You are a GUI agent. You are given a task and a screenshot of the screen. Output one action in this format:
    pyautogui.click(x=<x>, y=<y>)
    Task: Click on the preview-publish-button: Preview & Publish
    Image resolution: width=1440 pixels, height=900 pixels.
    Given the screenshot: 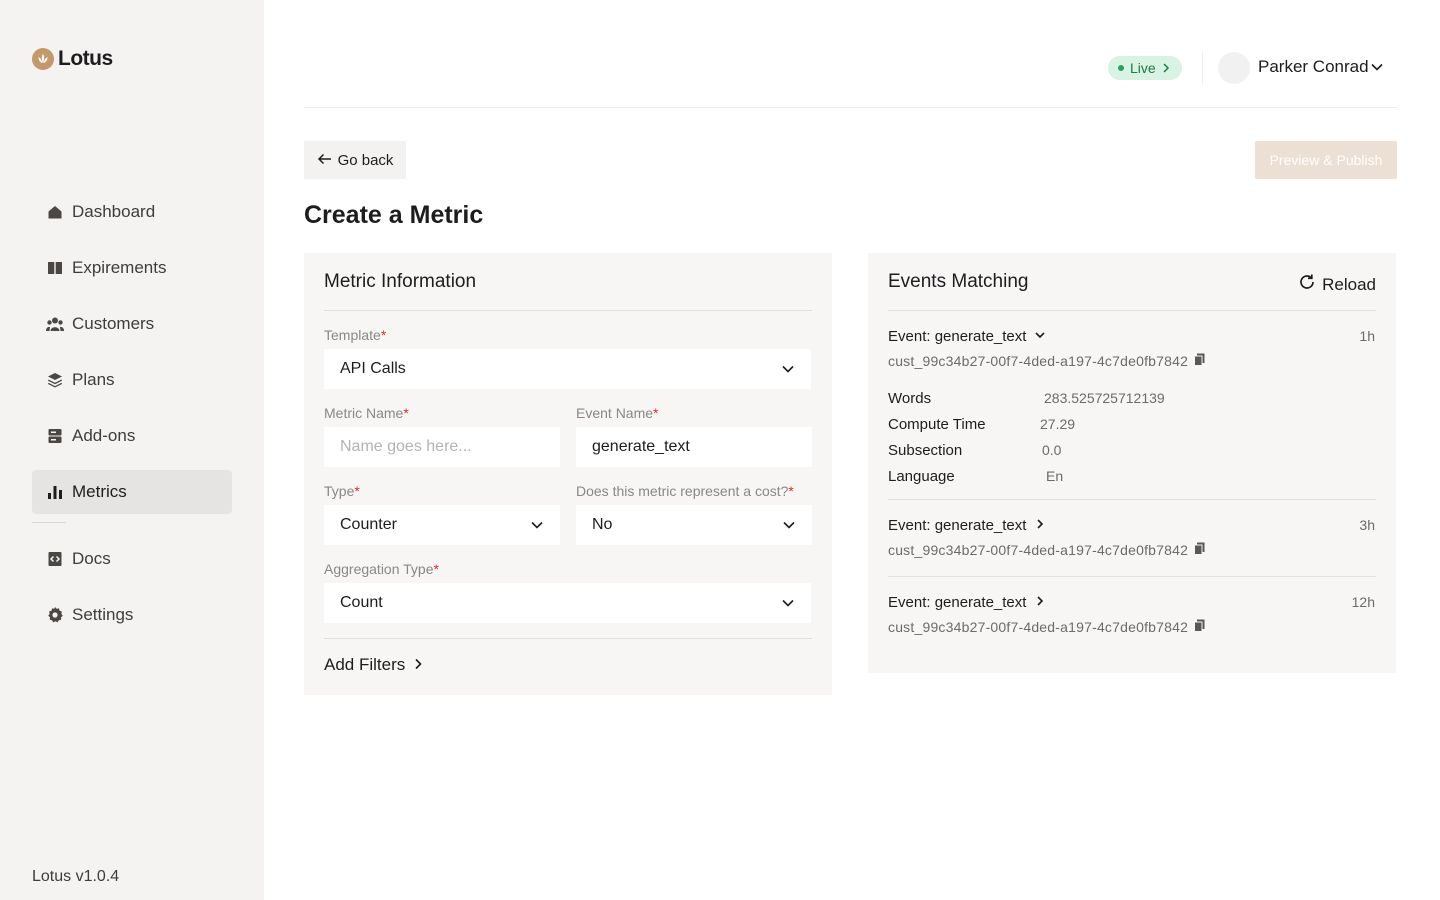 What is the action you would take?
    pyautogui.click(x=1326, y=160)
    